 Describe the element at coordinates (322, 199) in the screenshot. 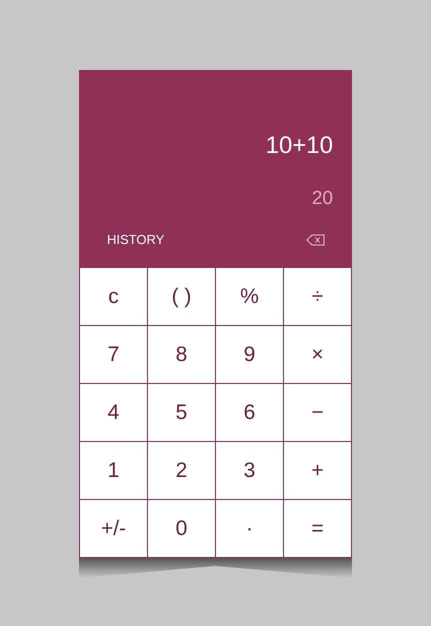

I see `result-text: 20` at that location.